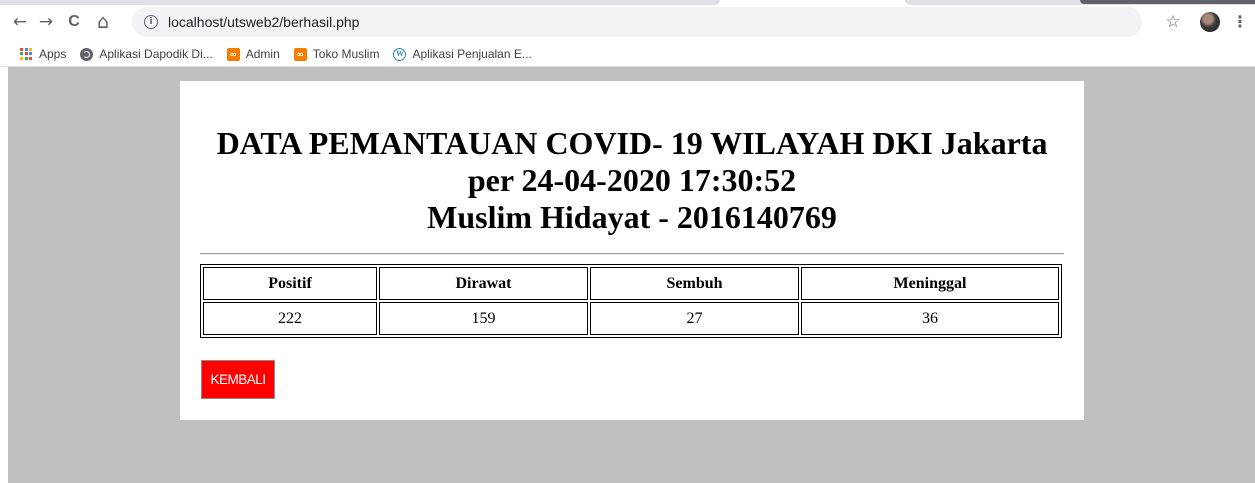 This screenshot has height=483, width=1255. What do you see at coordinates (400, 54) in the screenshot?
I see `wordpress-icon: W` at bounding box center [400, 54].